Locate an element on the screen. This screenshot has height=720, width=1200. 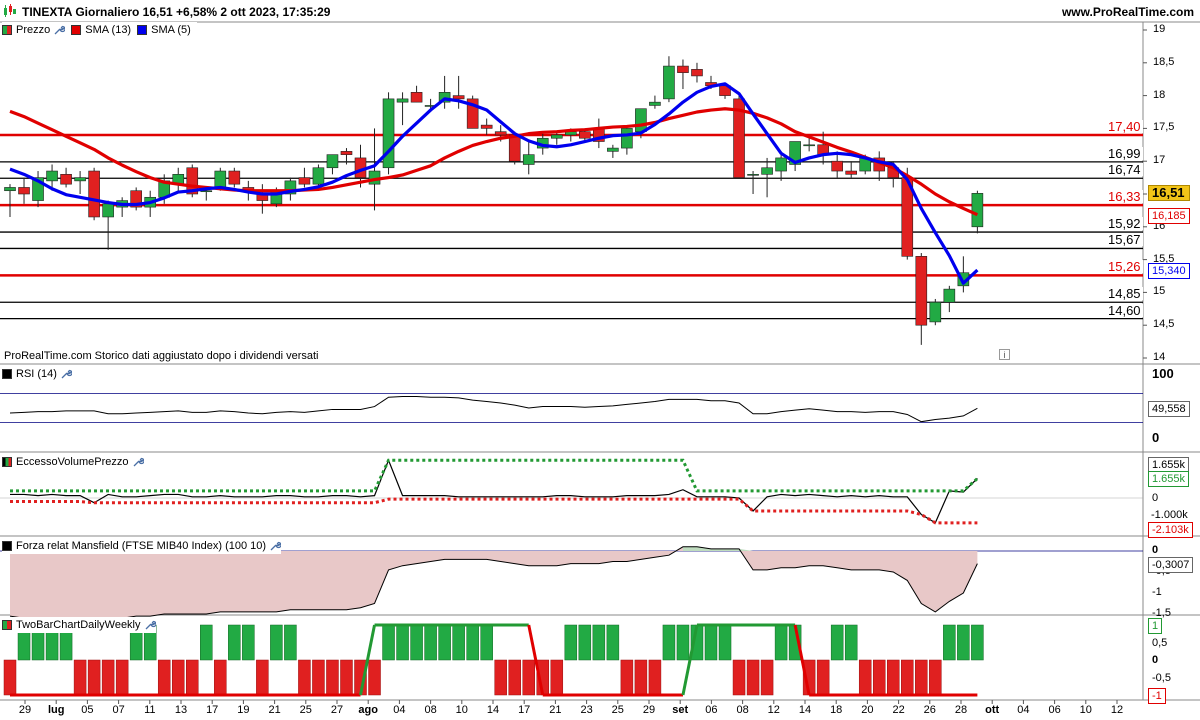
legend-item-price: Prezzo is located at coordinates (34, 30).